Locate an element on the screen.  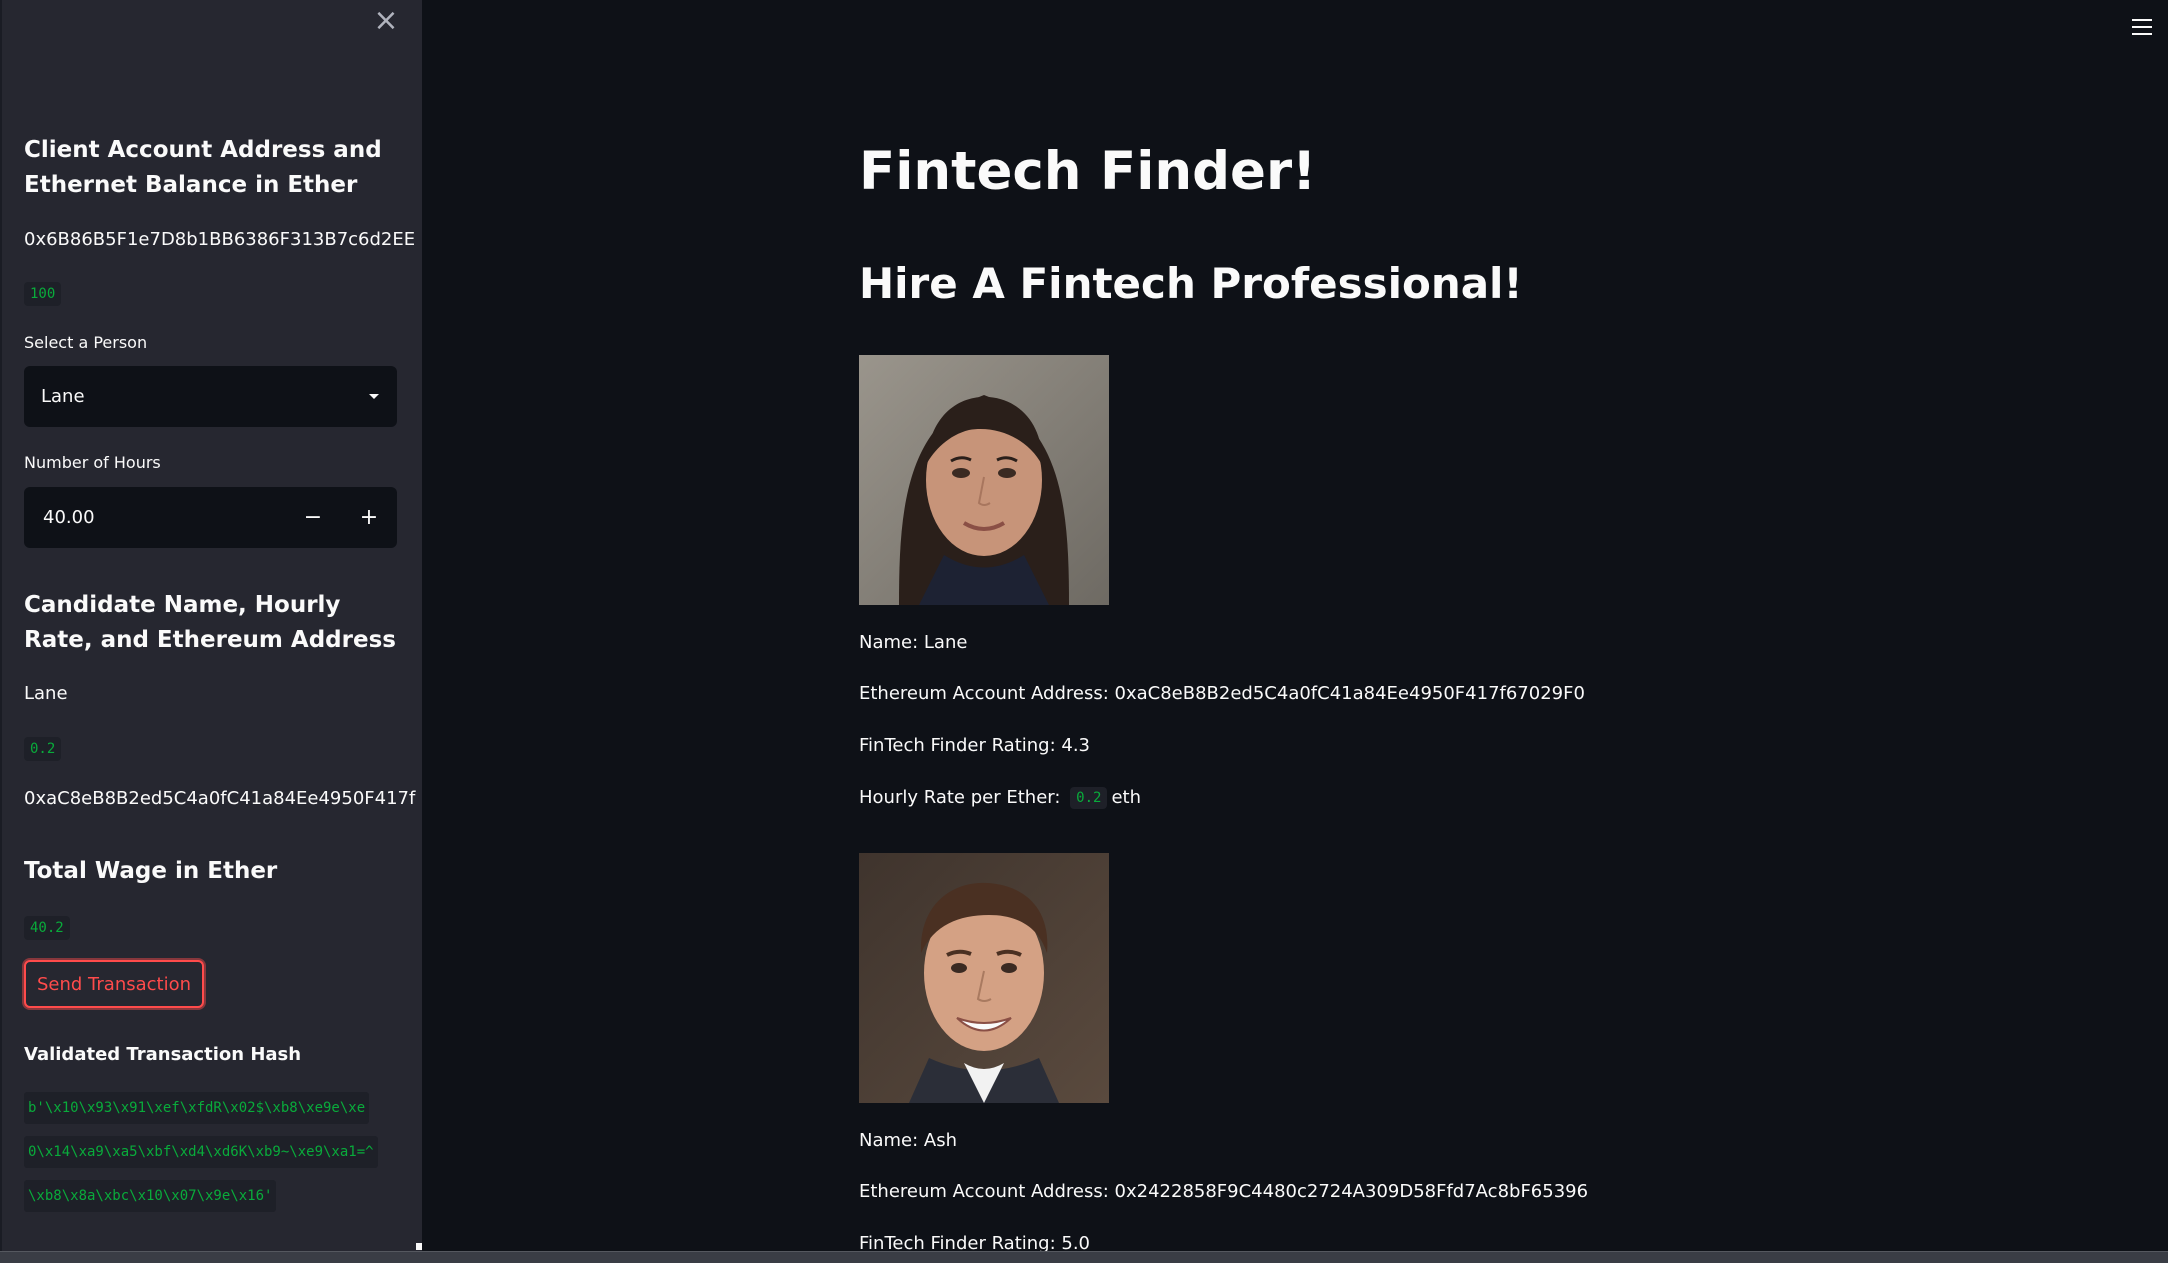
hash-line: b'\x10\x93\x91\xef\xfdR\x02$\xb8\xe9e\xe is located at coordinates (197, 1108).